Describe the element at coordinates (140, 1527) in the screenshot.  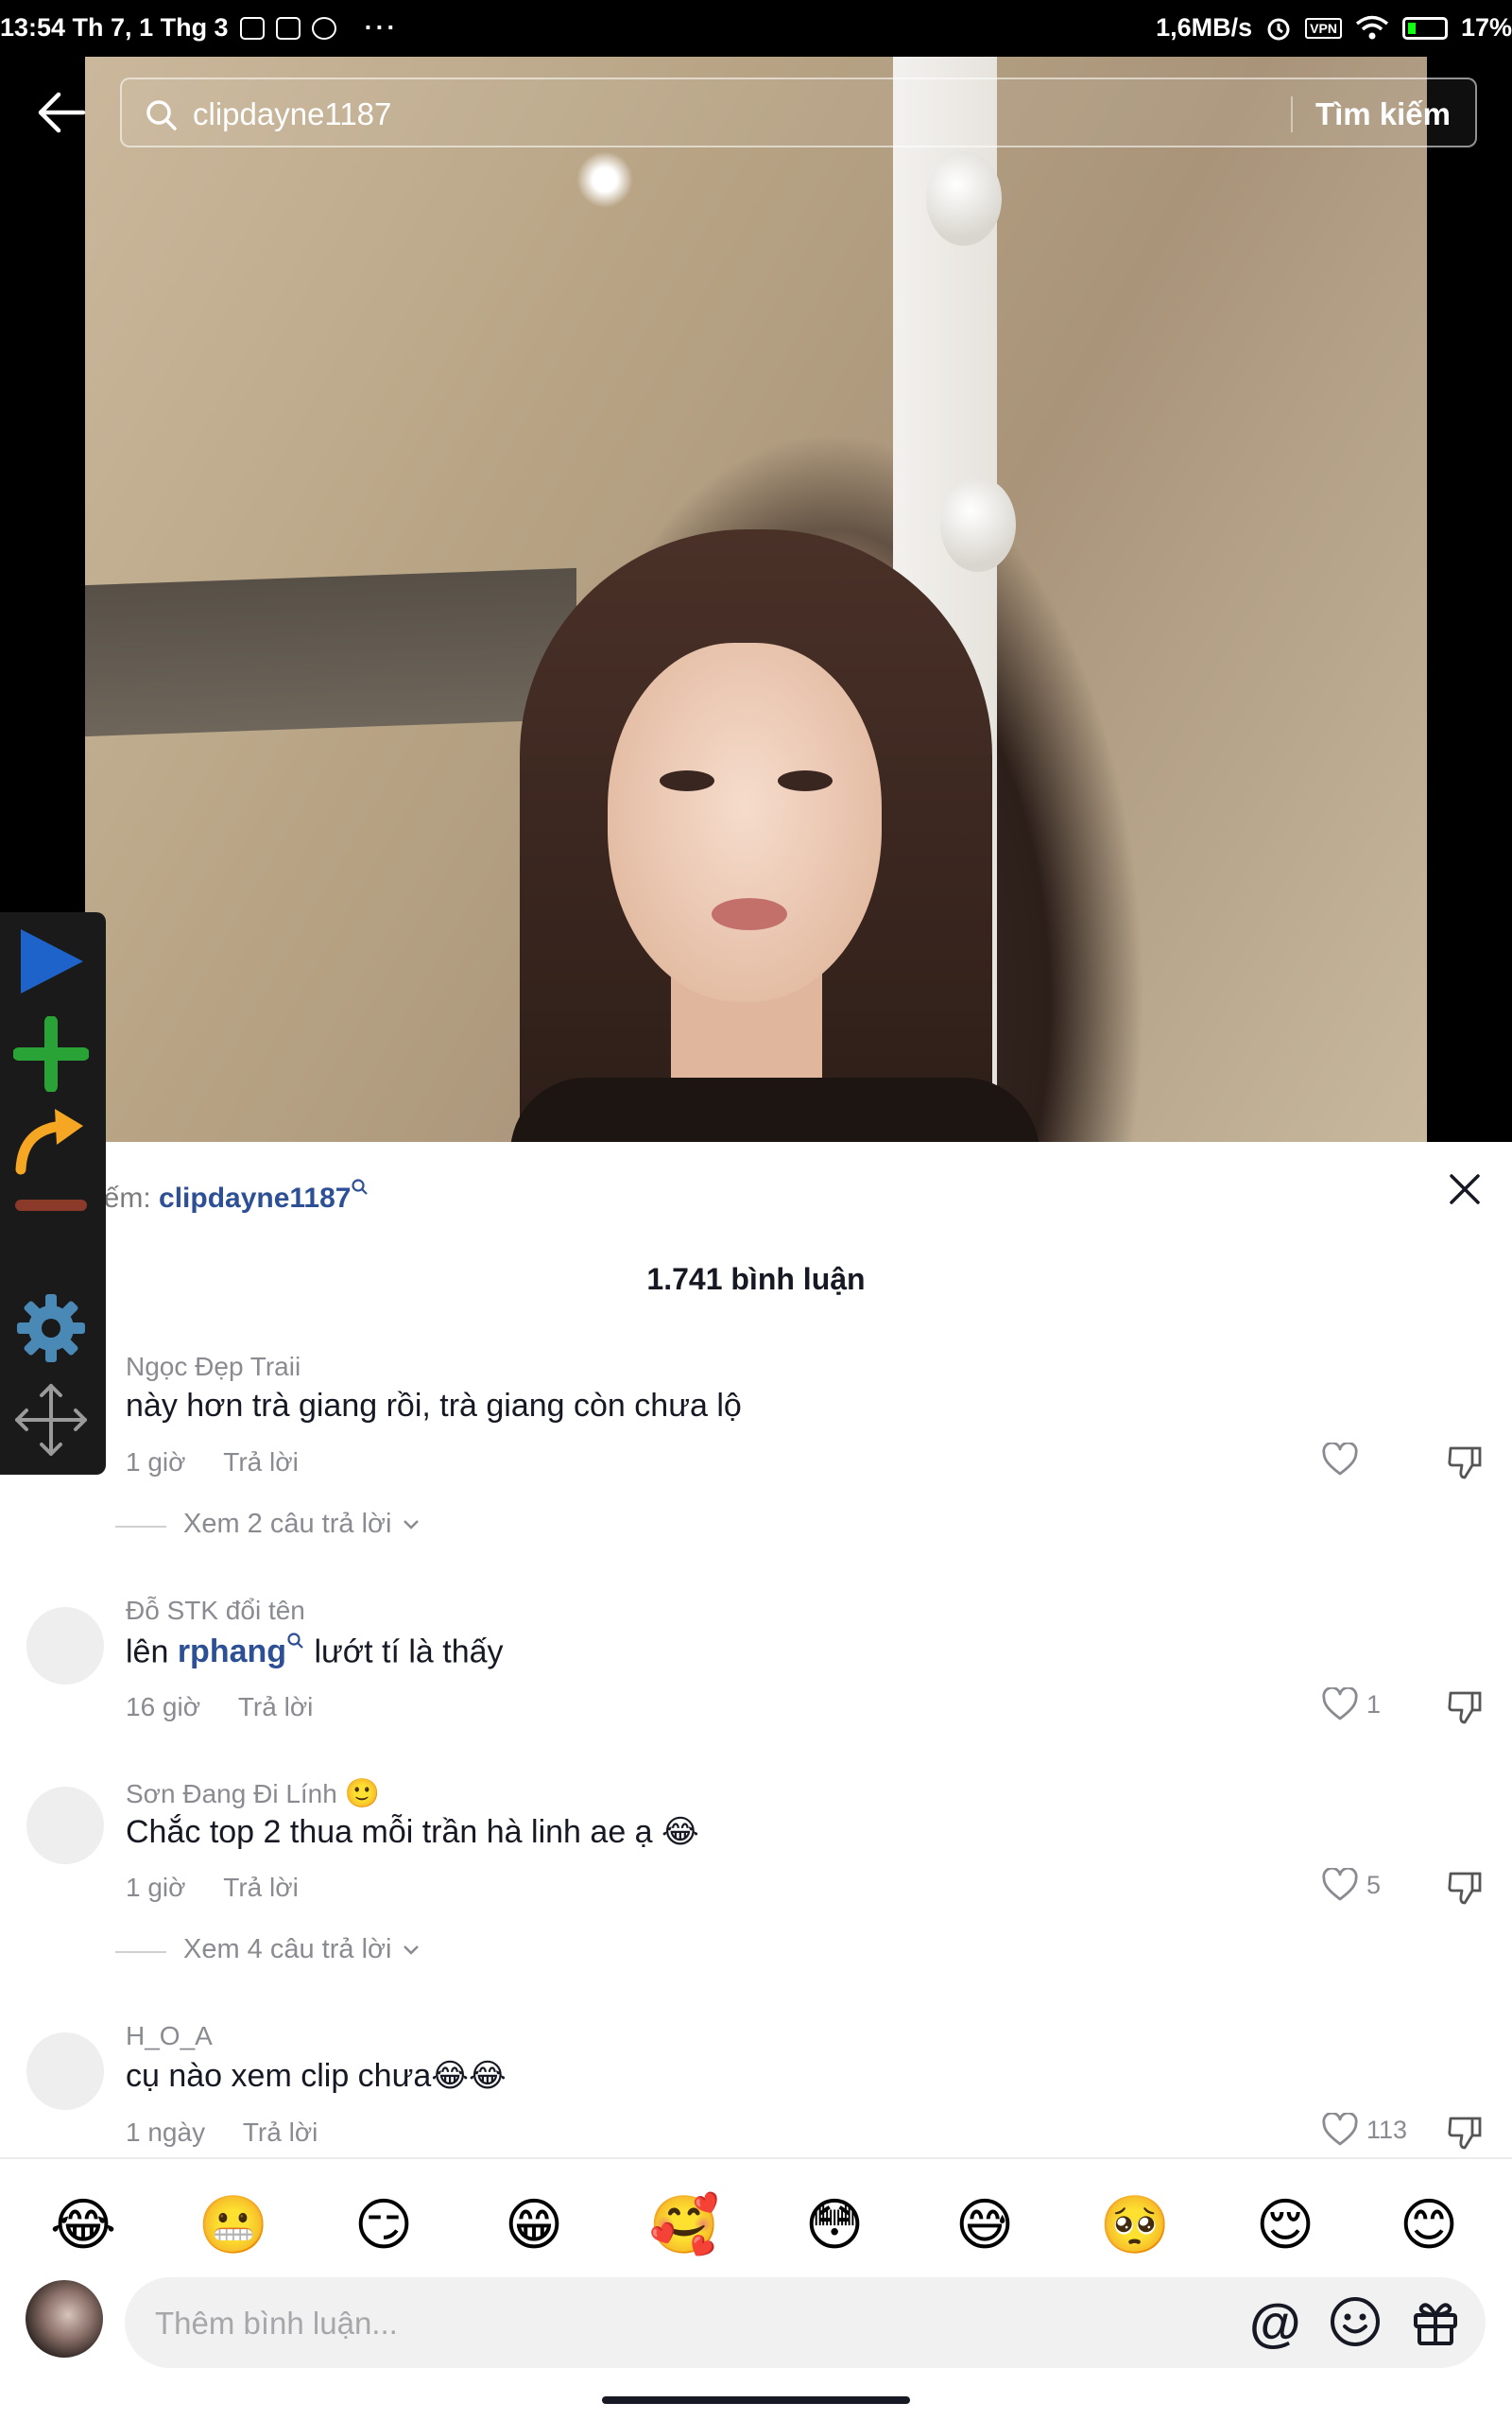
I see `replies-line` at that location.